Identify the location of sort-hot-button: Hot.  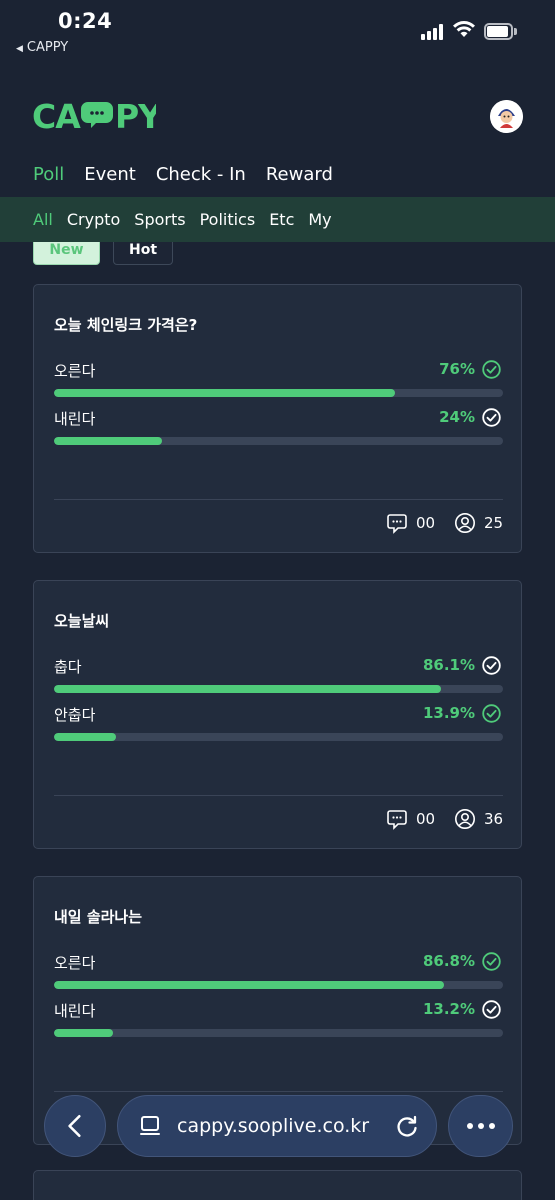
(143, 253).